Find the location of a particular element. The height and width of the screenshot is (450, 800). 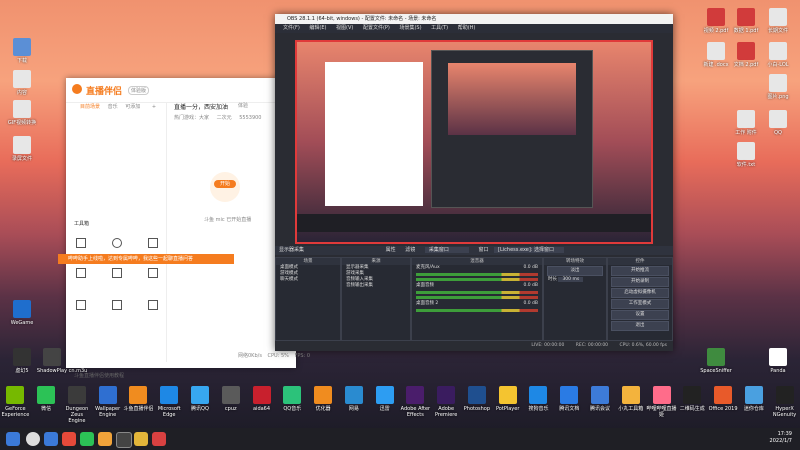

desktop-icon: 下载 is located at coordinates (22, 51).